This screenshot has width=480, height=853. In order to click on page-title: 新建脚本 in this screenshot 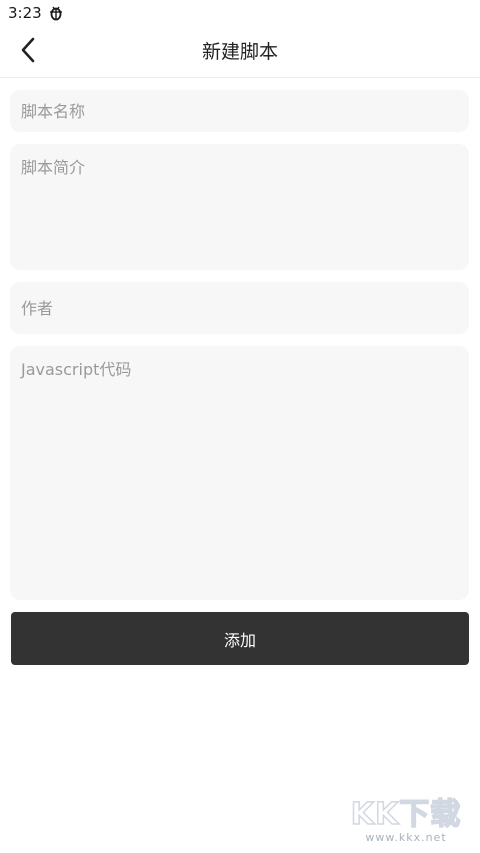, I will do `click(239, 52)`.